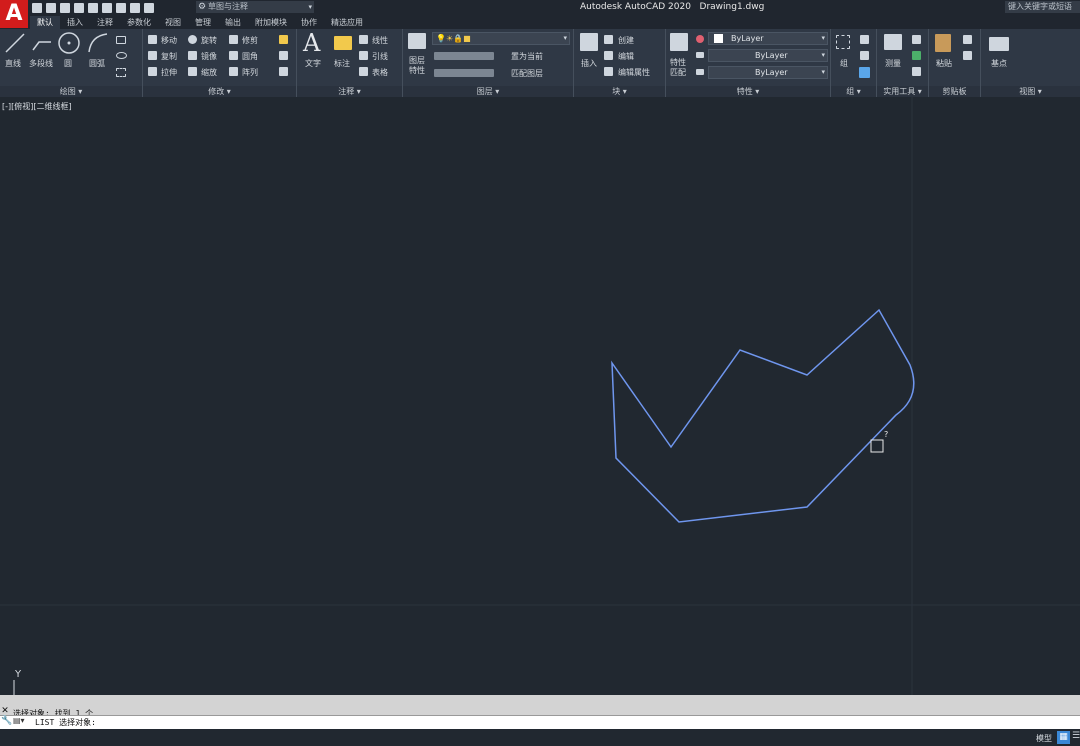  What do you see at coordinates (65, 722) in the screenshot?
I see `command-input: LIST 选择对象:` at bounding box center [65, 722].